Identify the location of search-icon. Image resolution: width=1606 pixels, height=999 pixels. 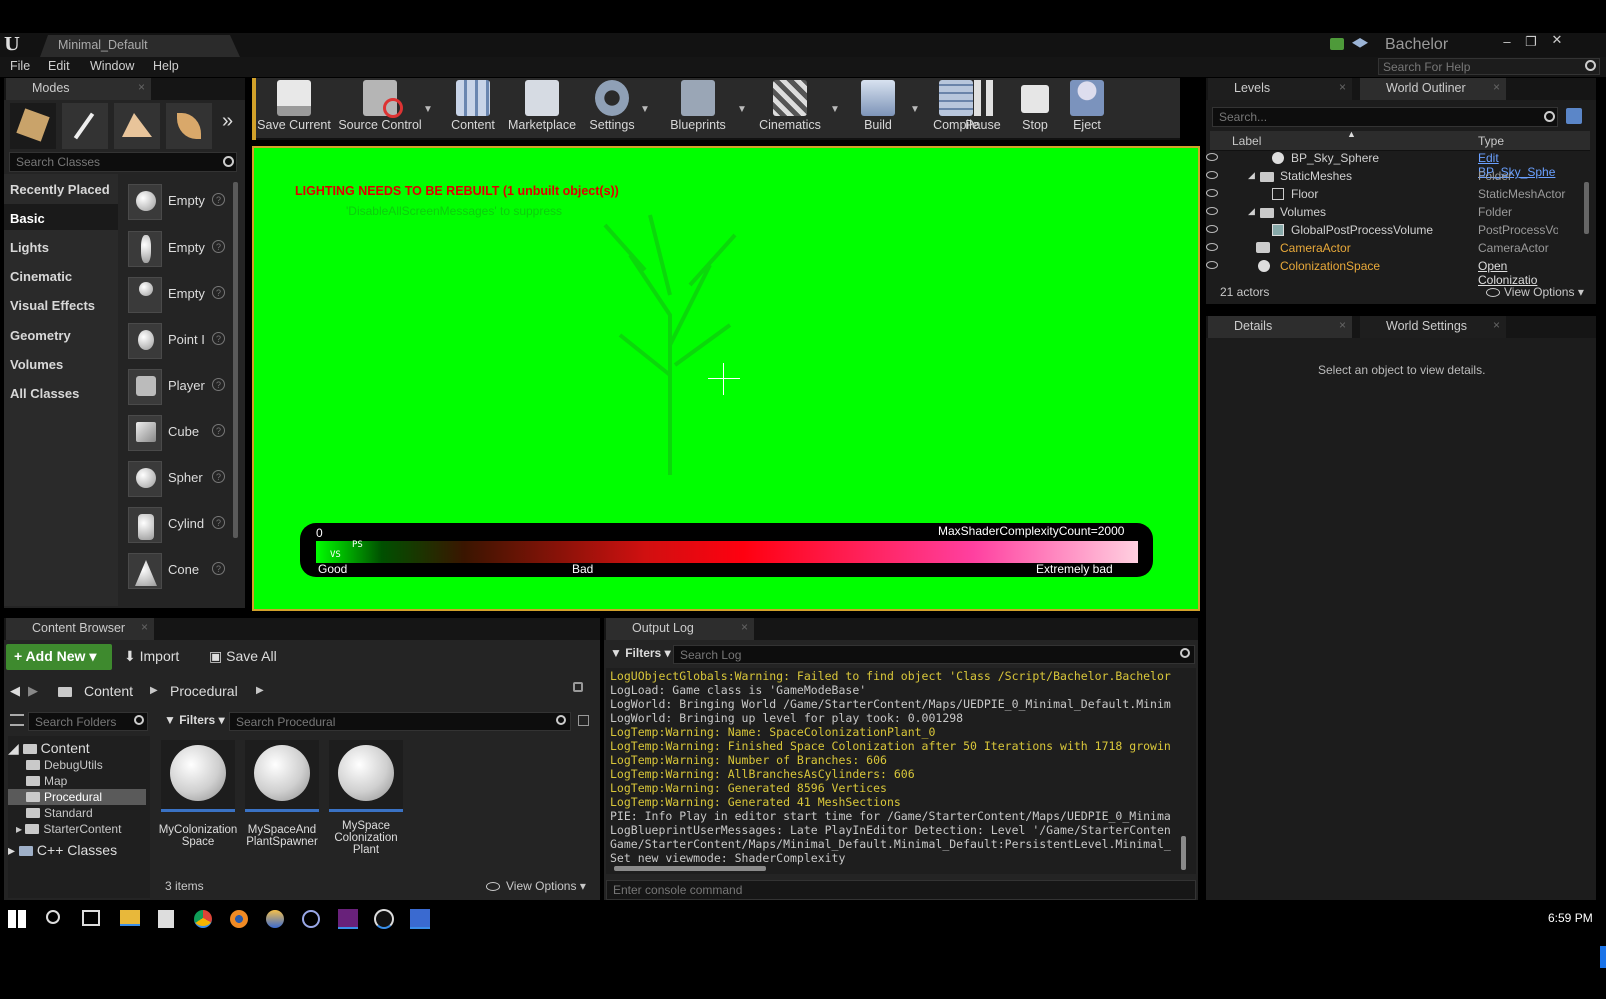
(53, 917).